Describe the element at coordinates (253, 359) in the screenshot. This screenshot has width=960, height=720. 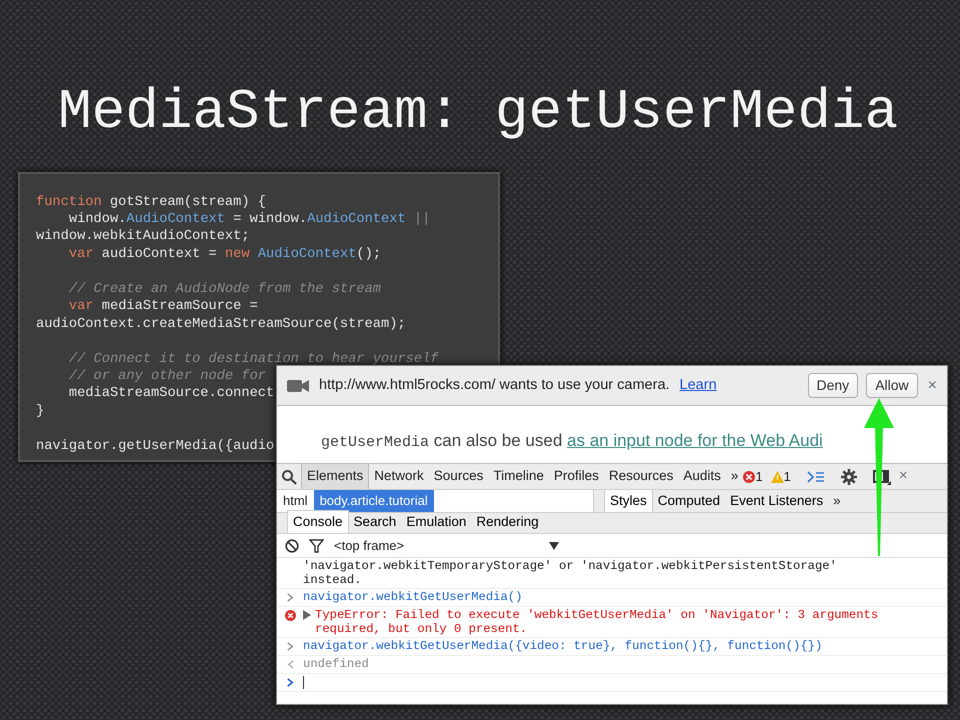
I see `code-line: // Connect it to destination to hear yourself` at that location.